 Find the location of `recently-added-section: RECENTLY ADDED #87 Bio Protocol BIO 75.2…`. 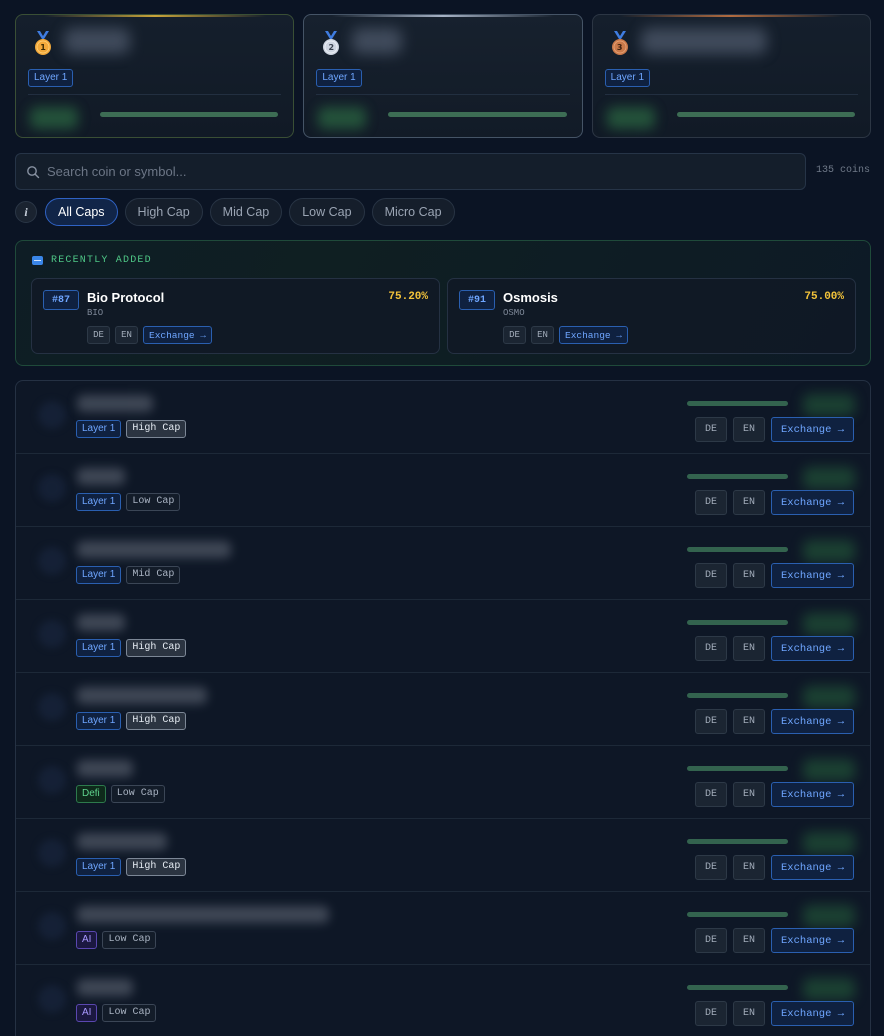

recently-added-section: RECENTLY ADDED #87 Bio Protocol BIO 75.2… is located at coordinates (443, 303).